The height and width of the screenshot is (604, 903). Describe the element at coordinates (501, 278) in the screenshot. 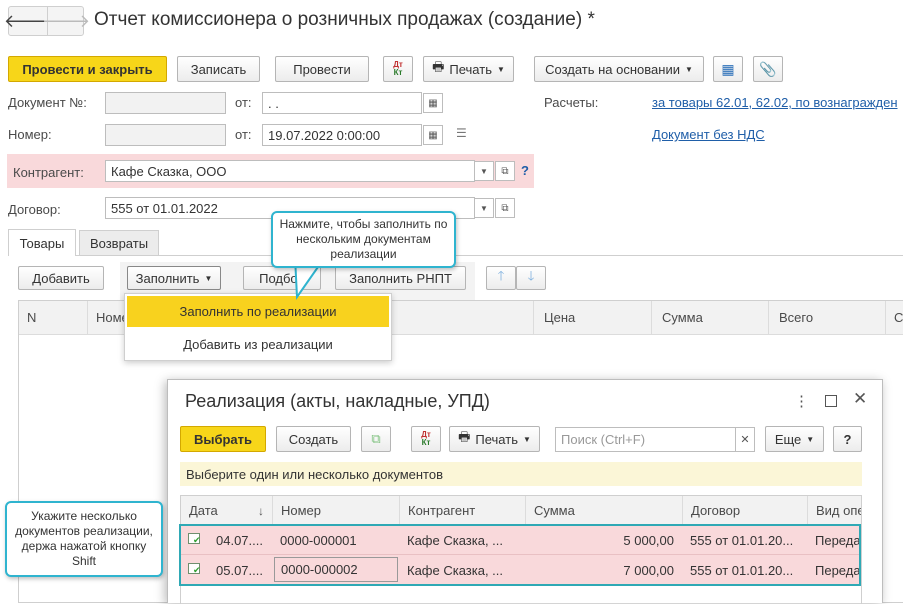

I see `move-up-button: 🡑` at that location.